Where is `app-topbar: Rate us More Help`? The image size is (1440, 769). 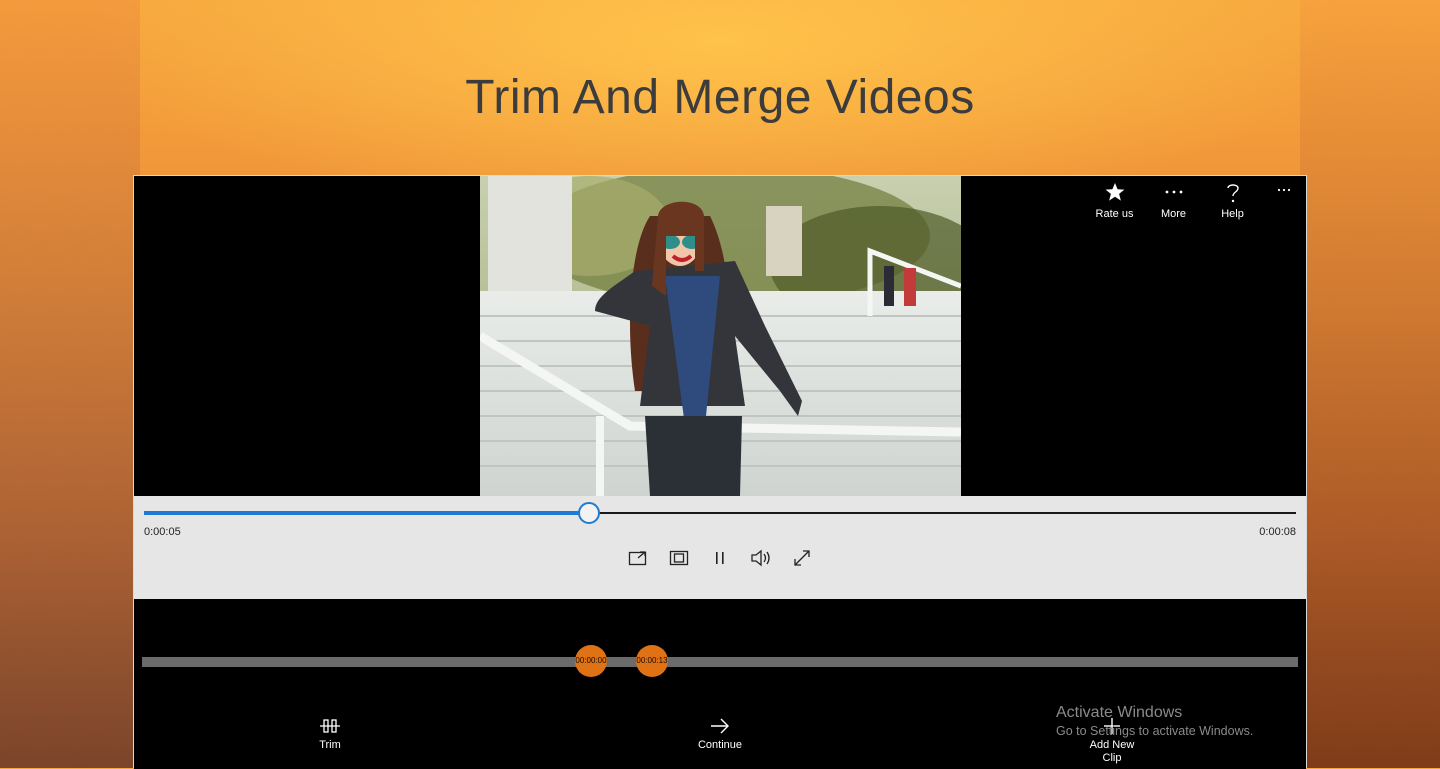
app-topbar: Rate us More Help is located at coordinates (1195, 206).